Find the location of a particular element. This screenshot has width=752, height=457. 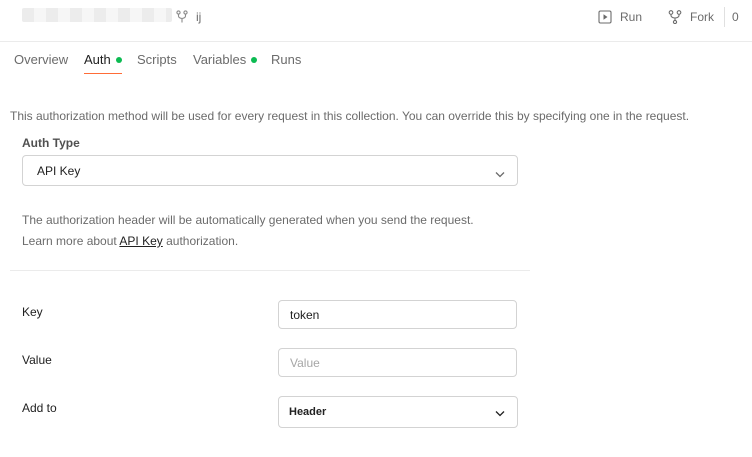

key-input is located at coordinates (397, 314).